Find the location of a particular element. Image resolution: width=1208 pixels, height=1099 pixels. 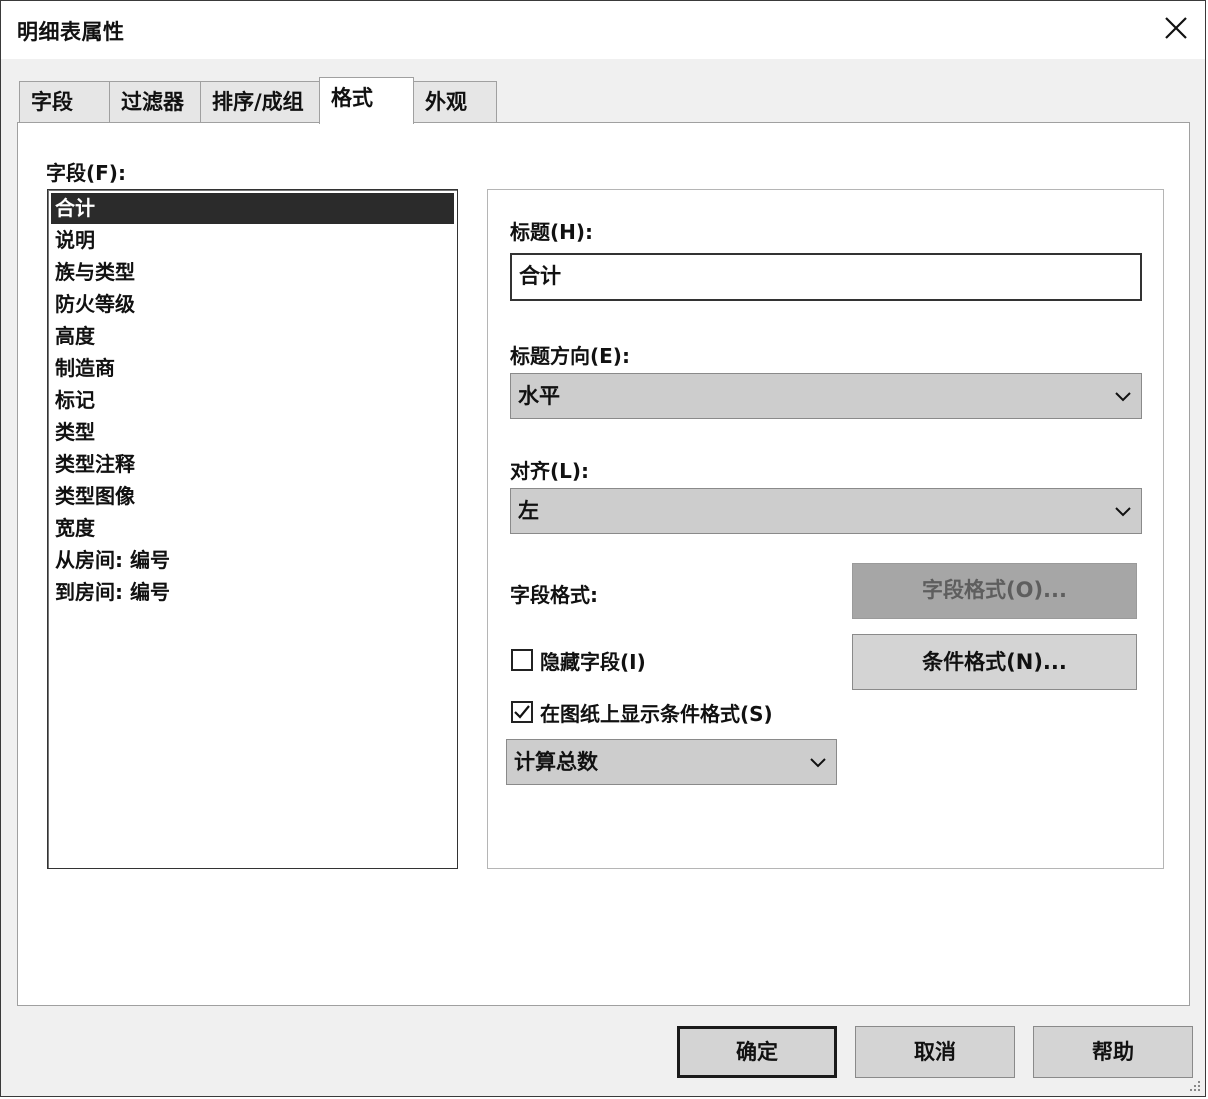

list-item: 族与类型 is located at coordinates (252, 272).